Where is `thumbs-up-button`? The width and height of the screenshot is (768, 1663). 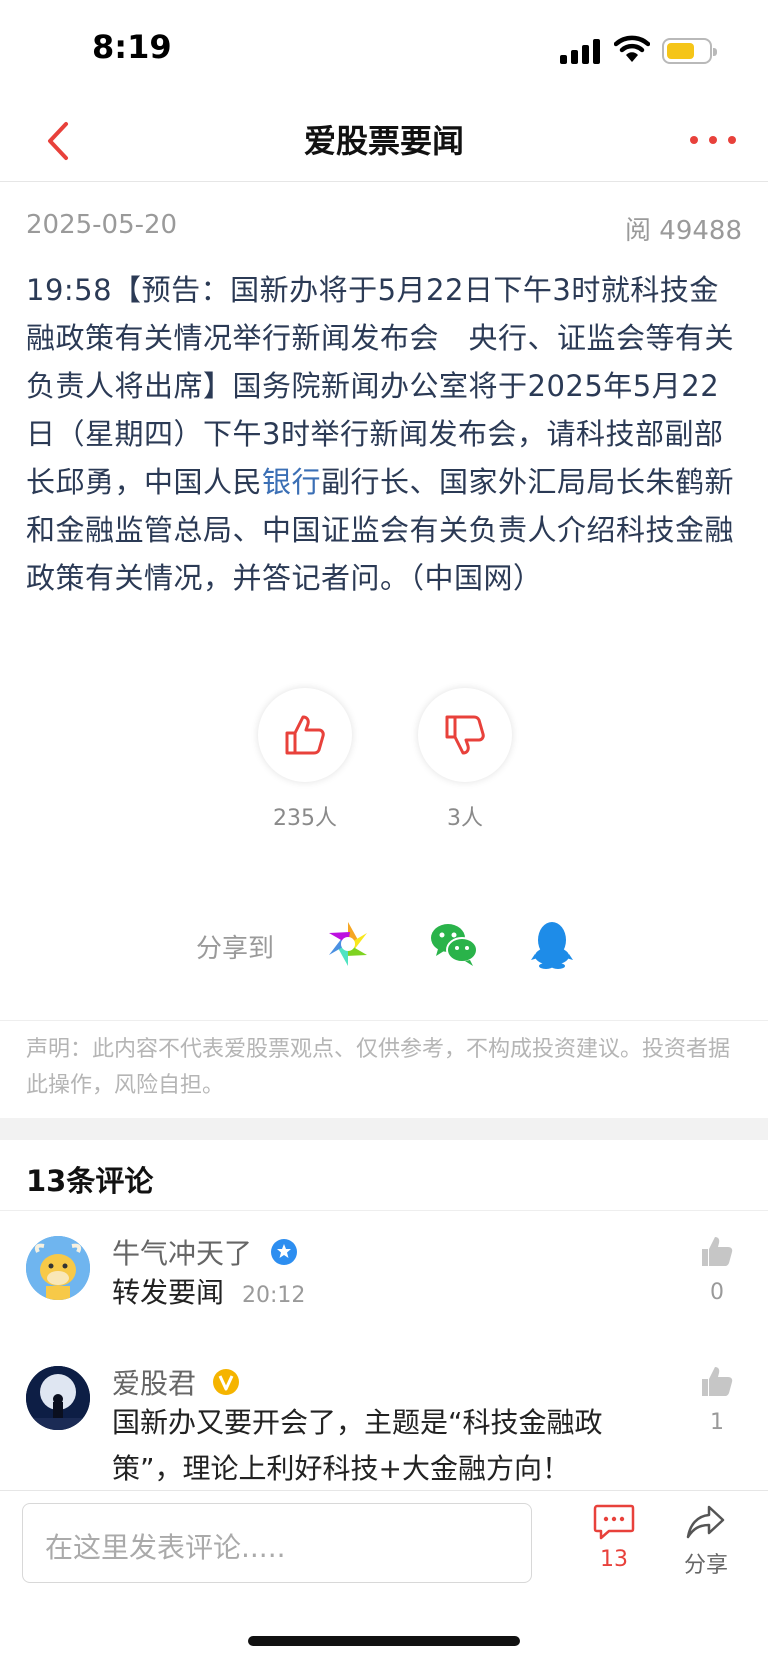
thumbs-up-button is located at coordinates (305, 735).